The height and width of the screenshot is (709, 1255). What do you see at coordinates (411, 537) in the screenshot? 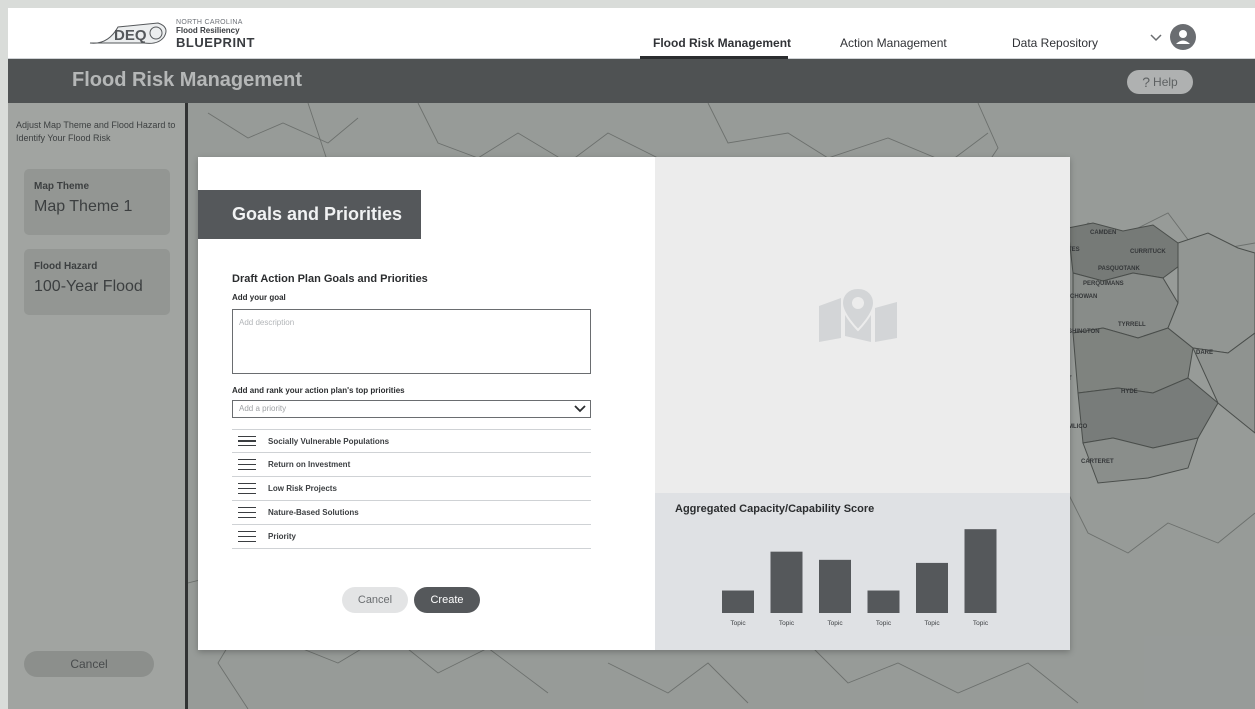
I see `priority-list-item: Priority` at bounding box center [411, 537].